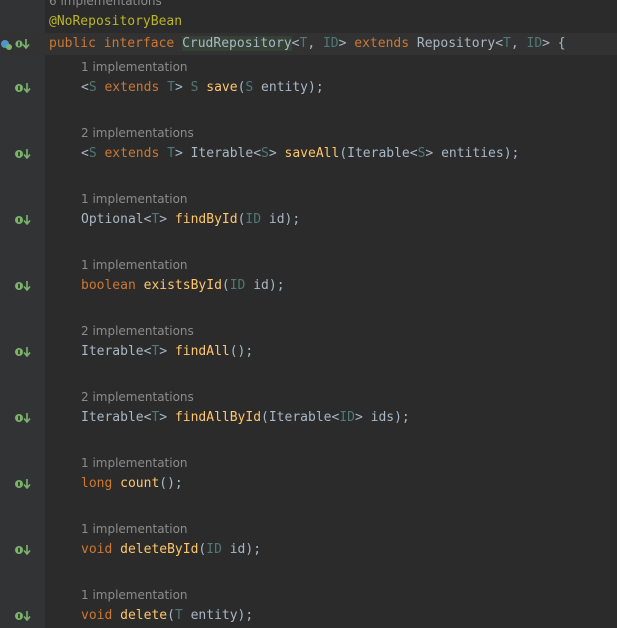 The image size is (617, 628). I want to click on method-name: findAllById, so click(218, 417).